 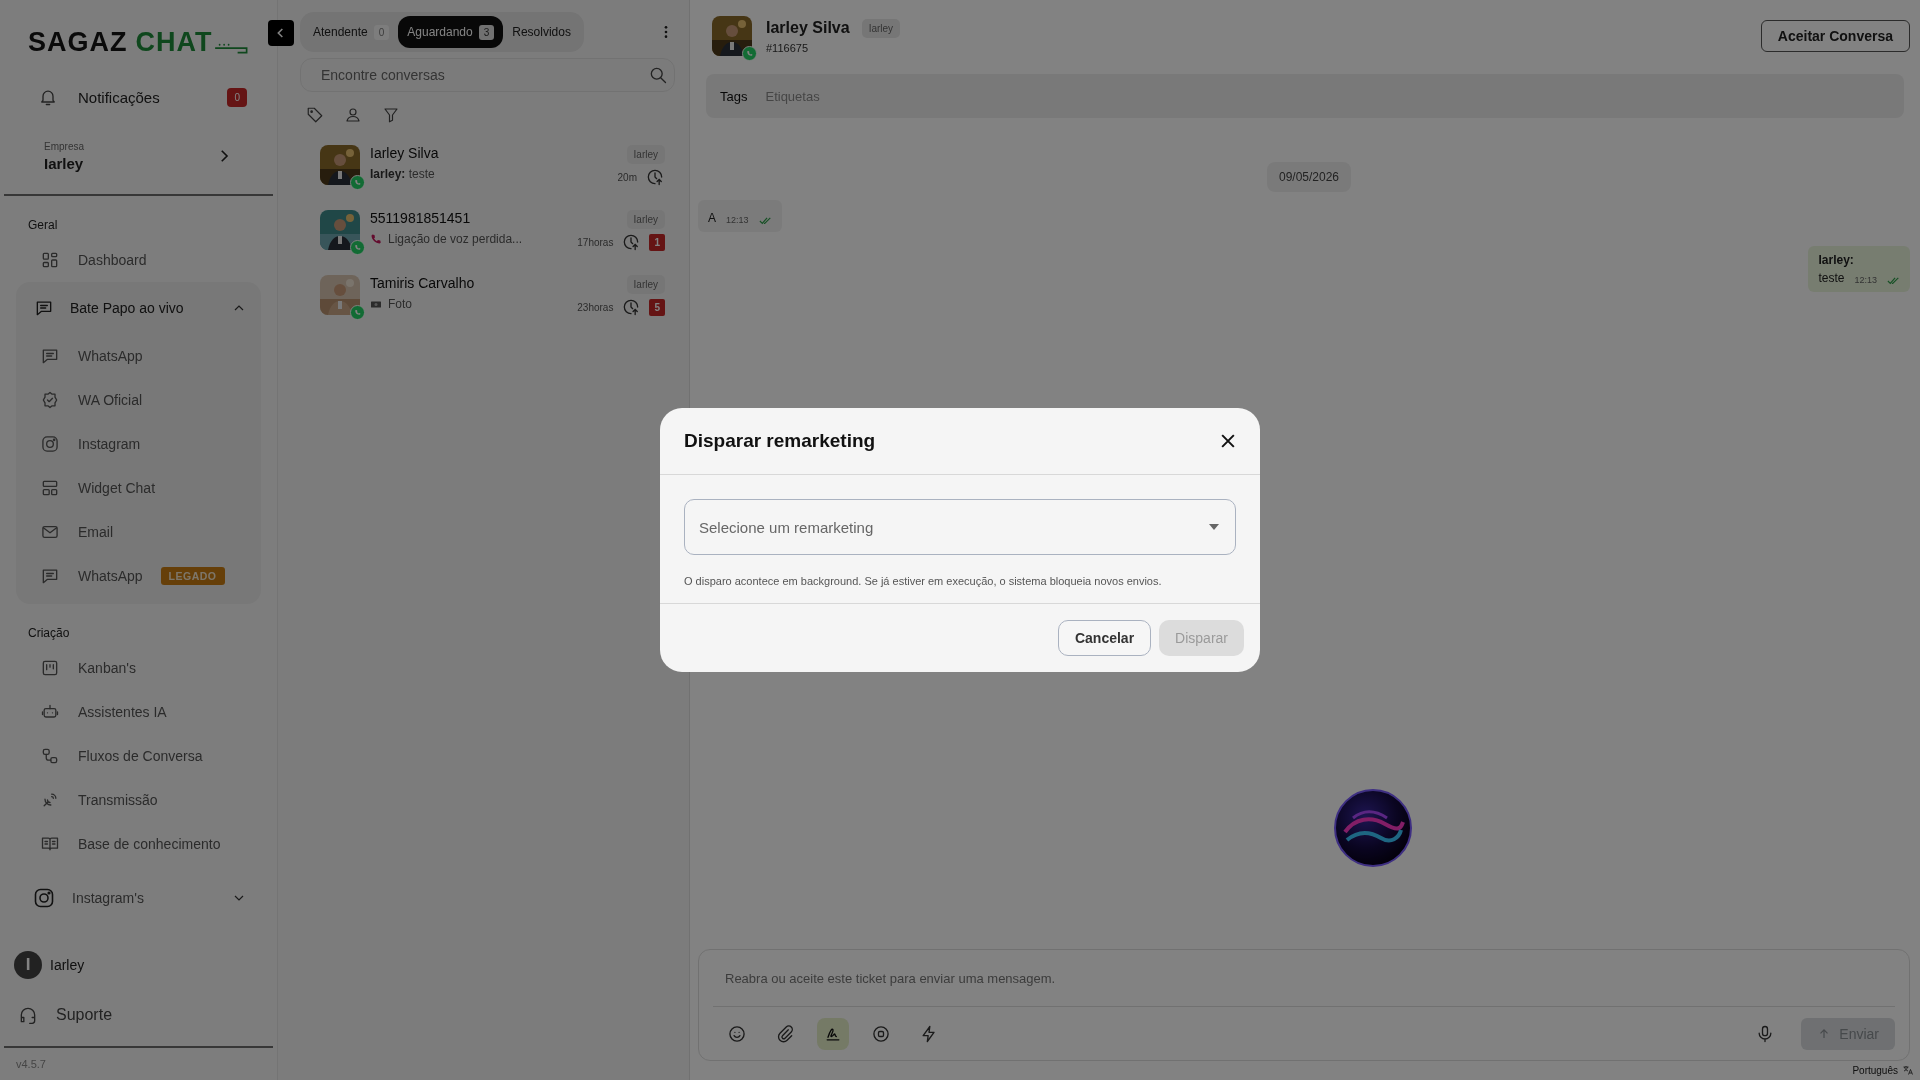 What do you see at coordinates (138, 756) in the screenshot?
I see `nav-item: Fluxos de Conversa` at bounding box center [138, 756].